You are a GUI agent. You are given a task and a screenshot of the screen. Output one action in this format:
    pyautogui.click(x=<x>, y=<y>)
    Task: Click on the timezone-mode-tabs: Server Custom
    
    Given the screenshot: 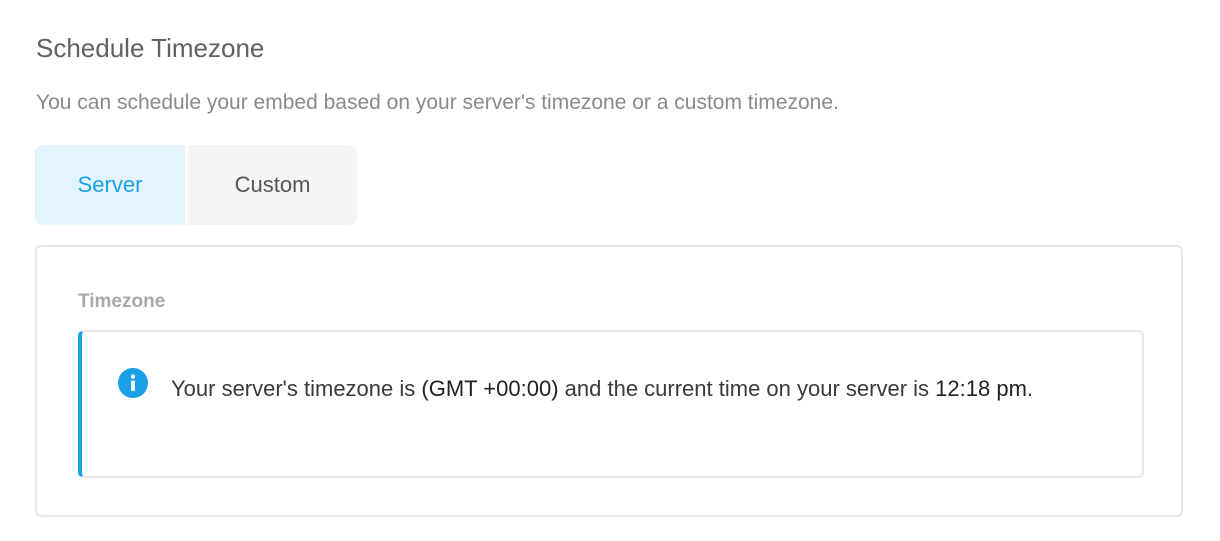 What is the action you would take?
    pyautogui.click(x=196, y=185)
    